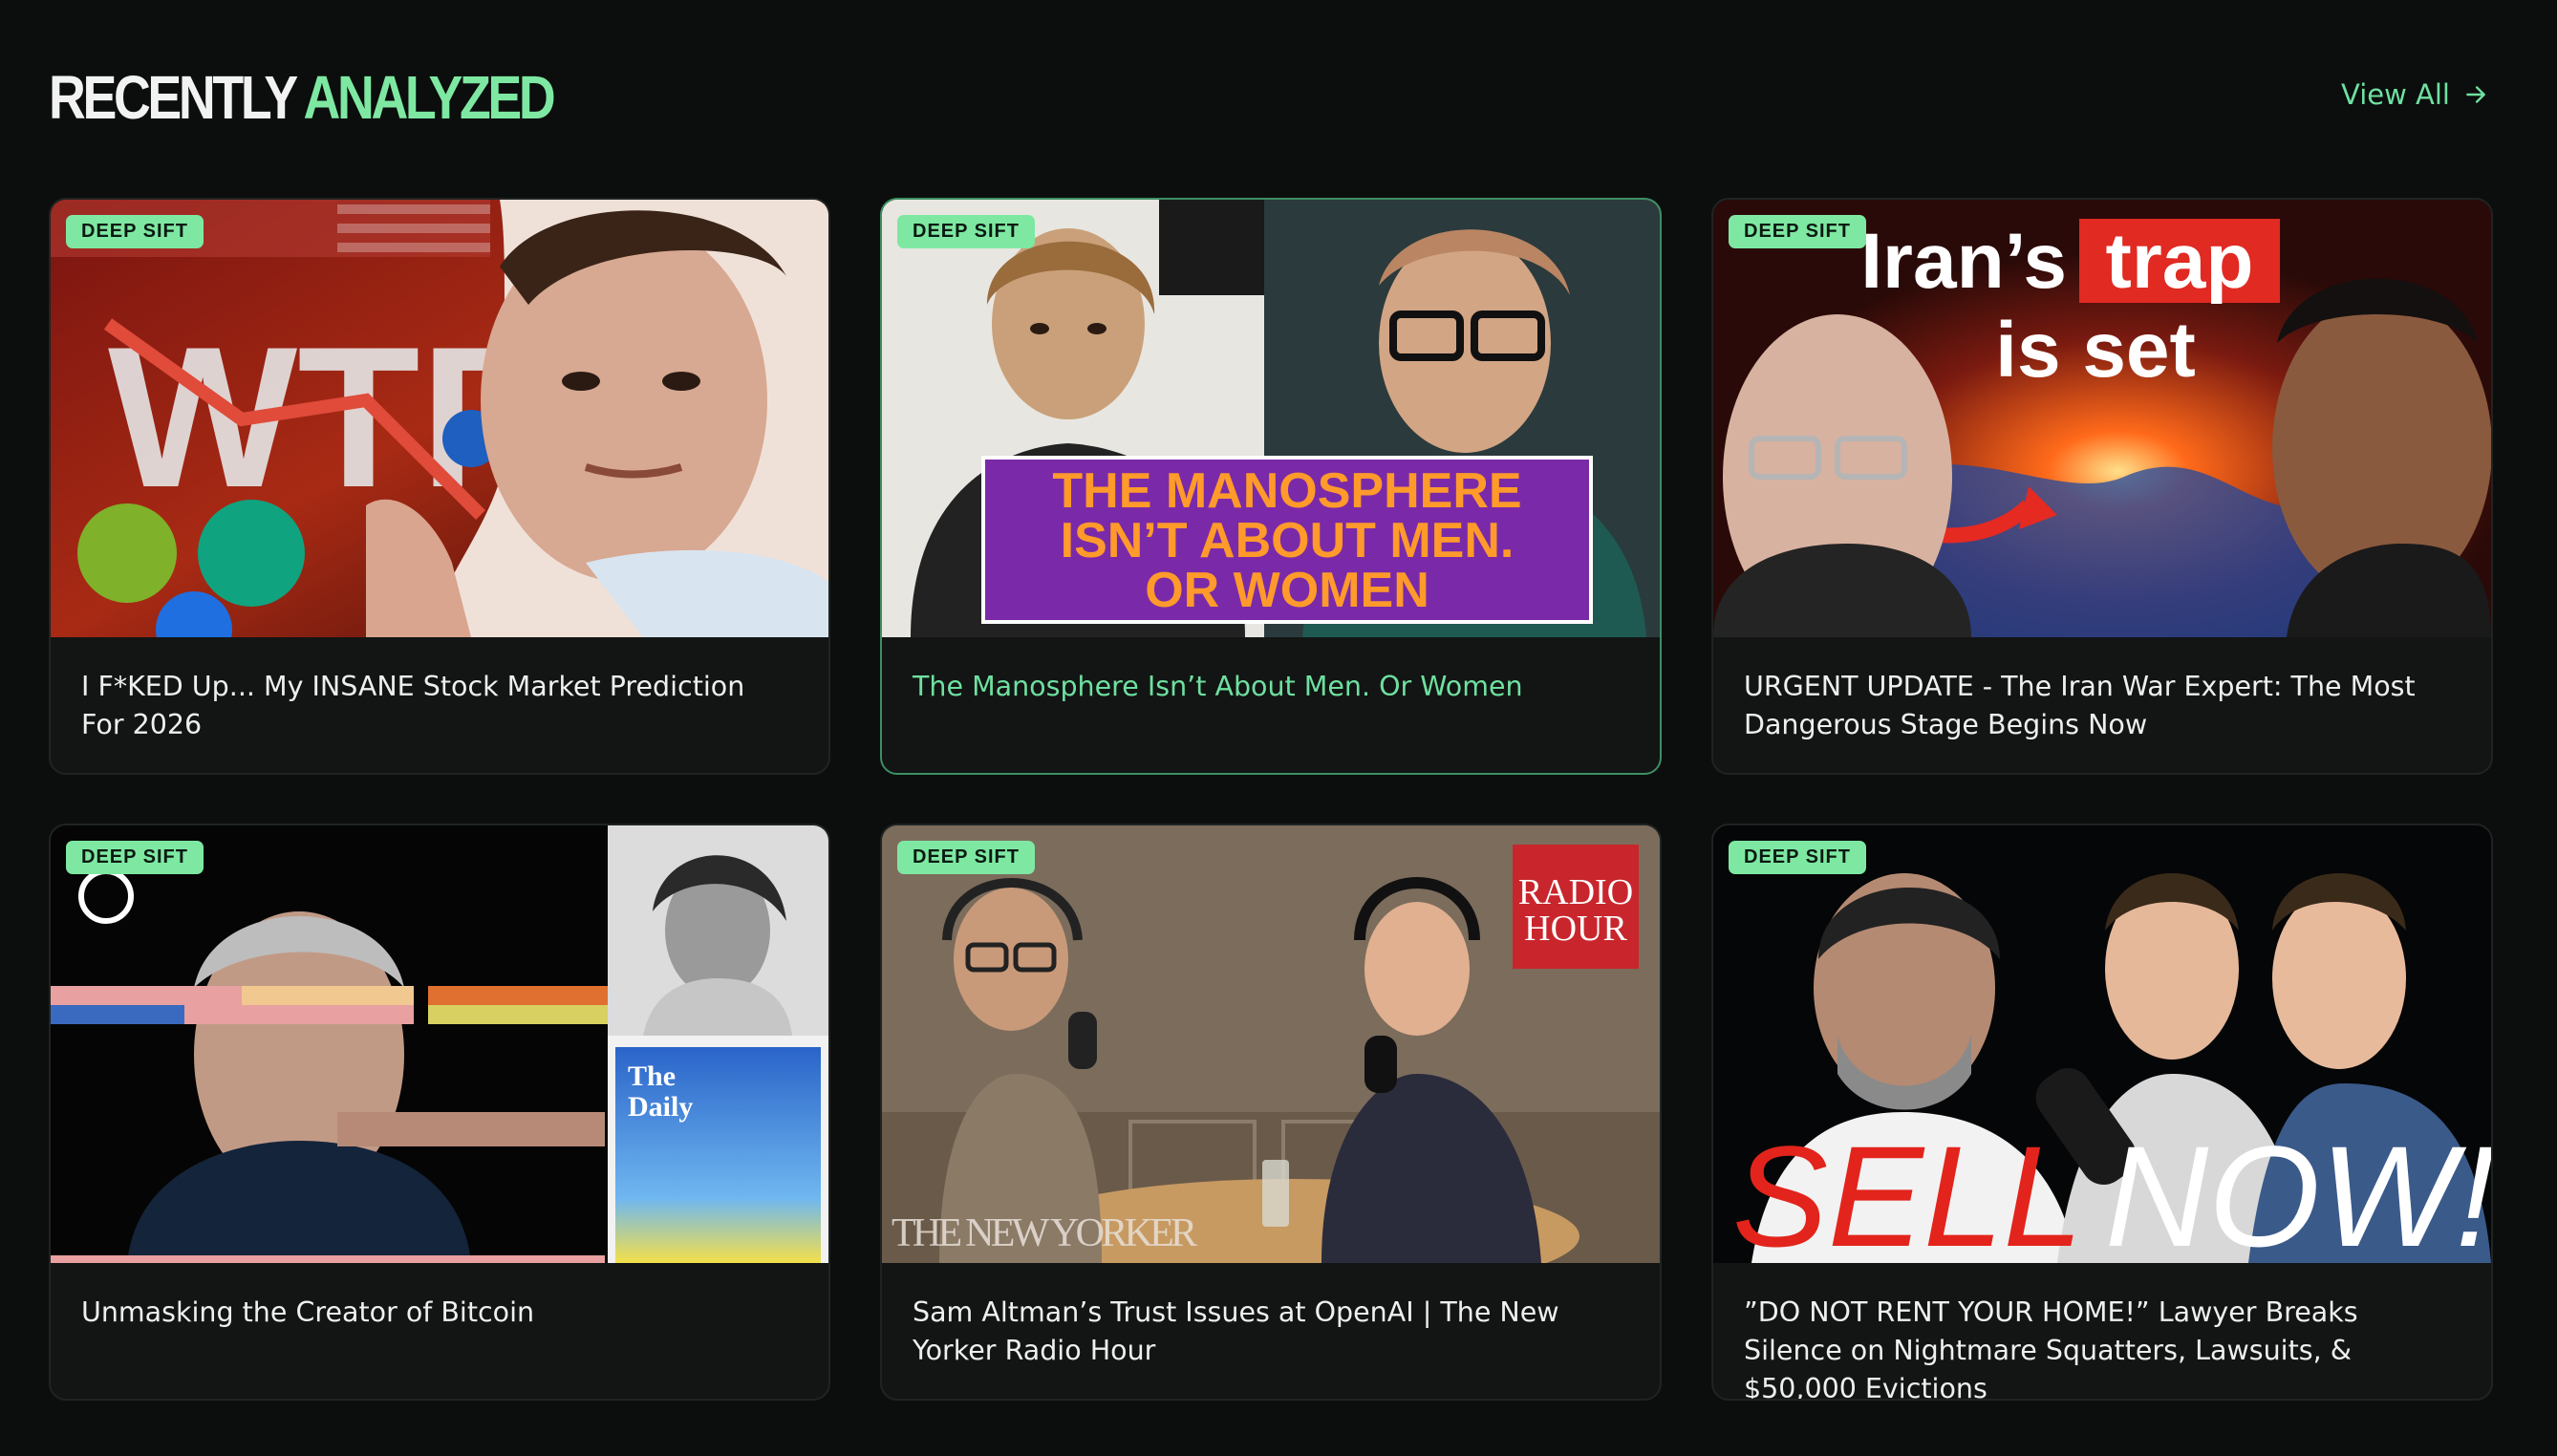 This screenshot has width=2557, height=1456. Describe the element at coordinates (1575, 892) in the screenshot. I see `thumb-text-a: RADIO` at that location.